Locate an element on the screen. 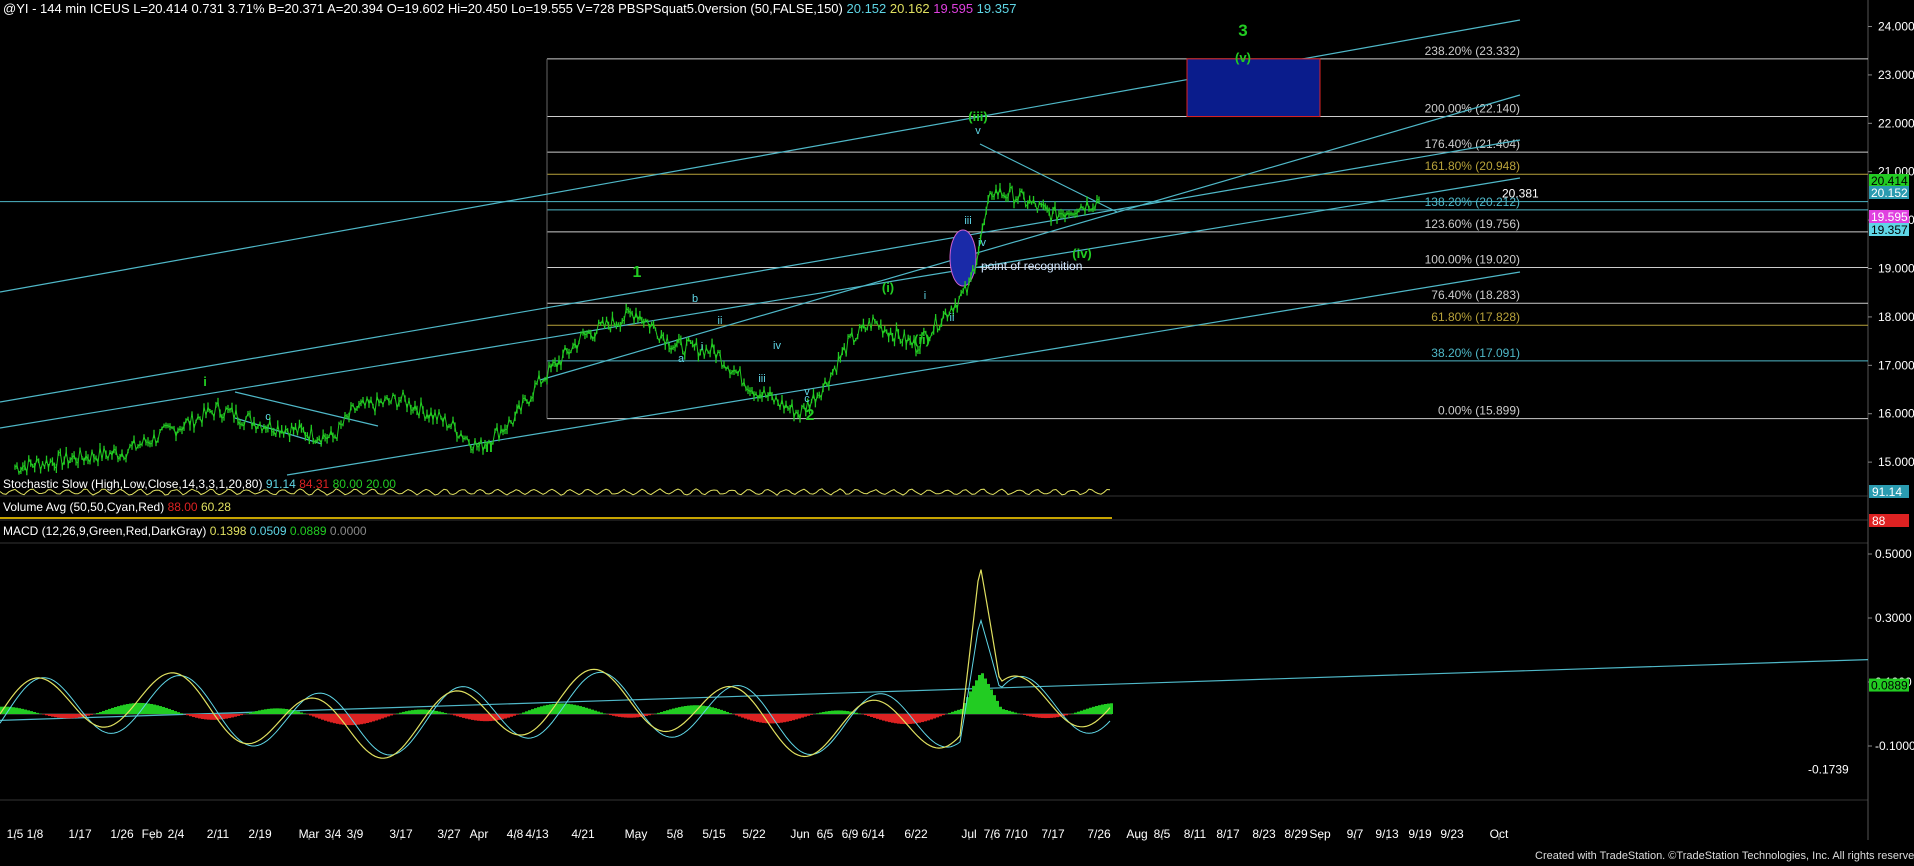 This screenshot has height=866, width=1914. x-tick-label: 9/7 is located at coordinates (1355, 834).